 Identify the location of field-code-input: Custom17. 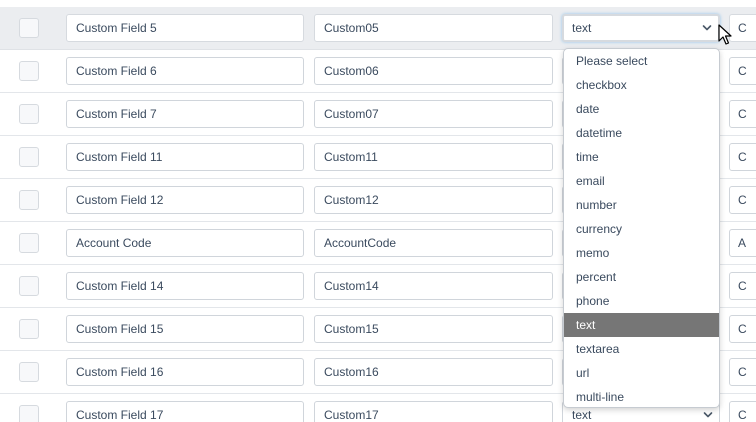
(433, 411).